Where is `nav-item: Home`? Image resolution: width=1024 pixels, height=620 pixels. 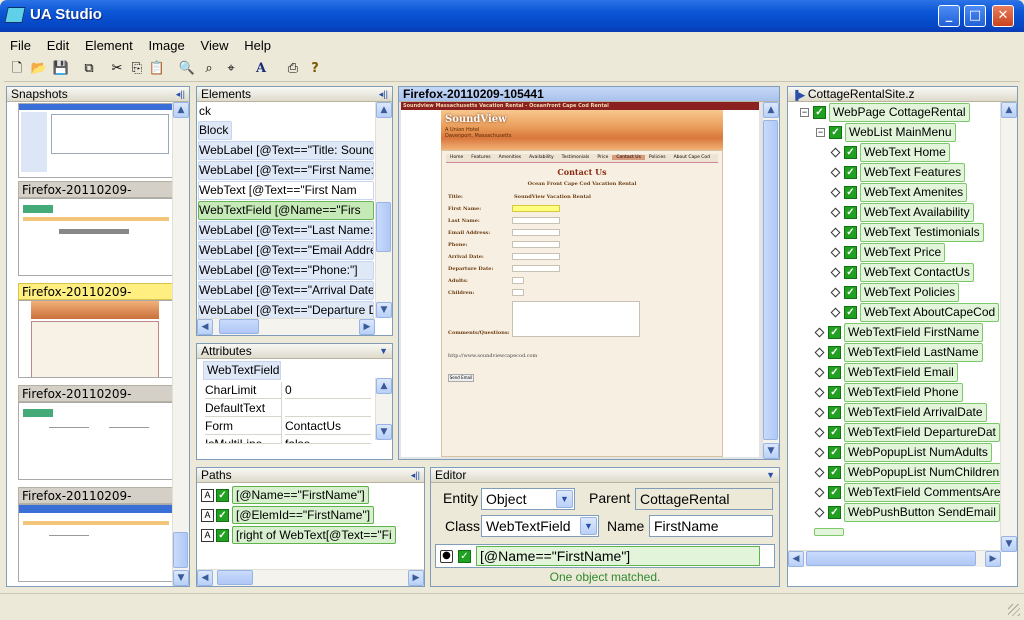
nav-item: Home is located at coordinates (456, 157).